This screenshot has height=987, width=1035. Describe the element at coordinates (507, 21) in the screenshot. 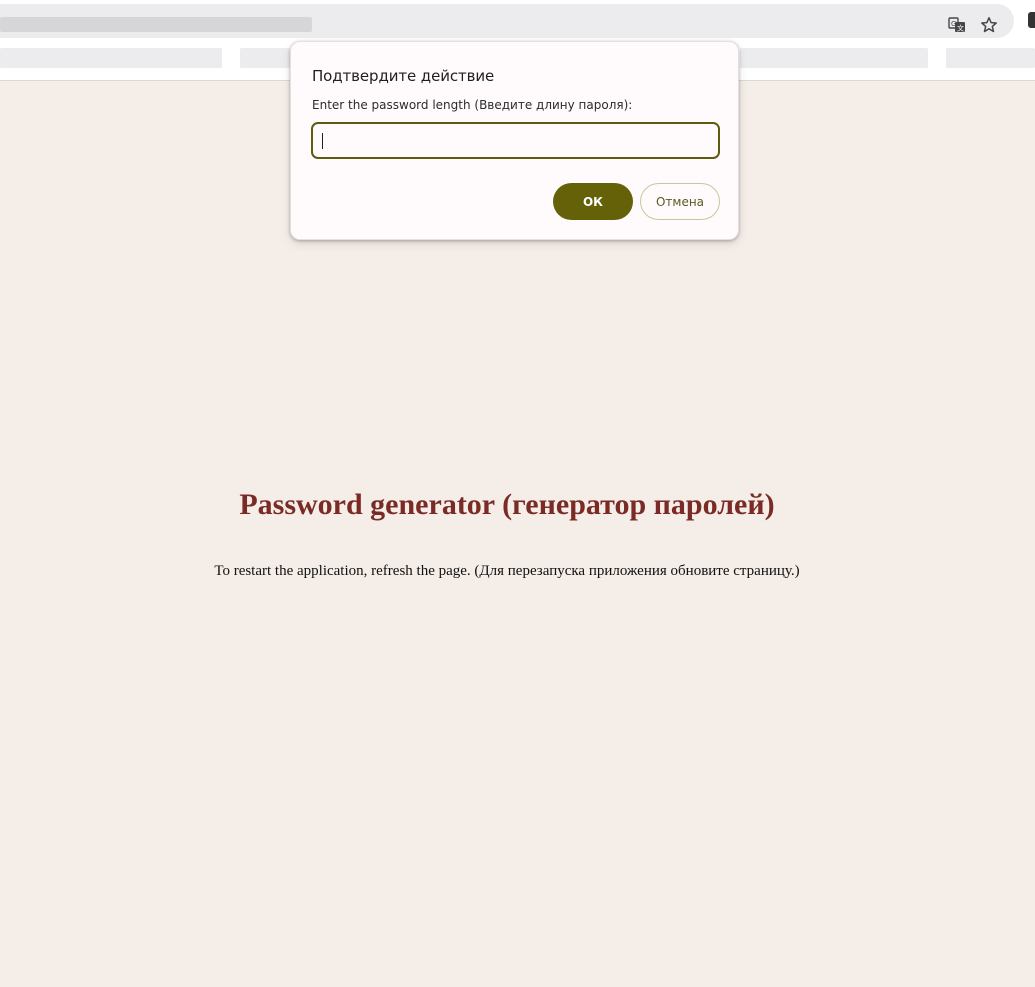

I see `address-bar: G 文` at that location.